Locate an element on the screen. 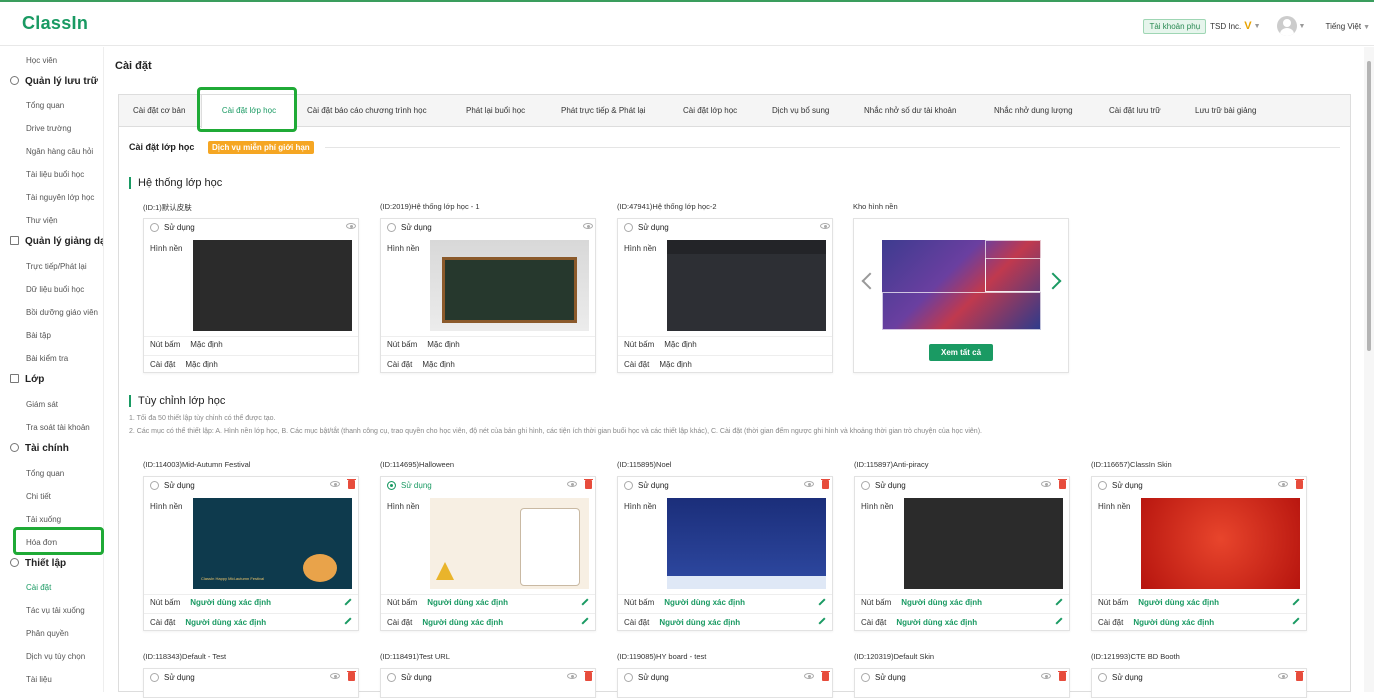 This screenshot has height=698, width=1374. sidebar-item: Phân quyền is located at coordinates (47, 633).